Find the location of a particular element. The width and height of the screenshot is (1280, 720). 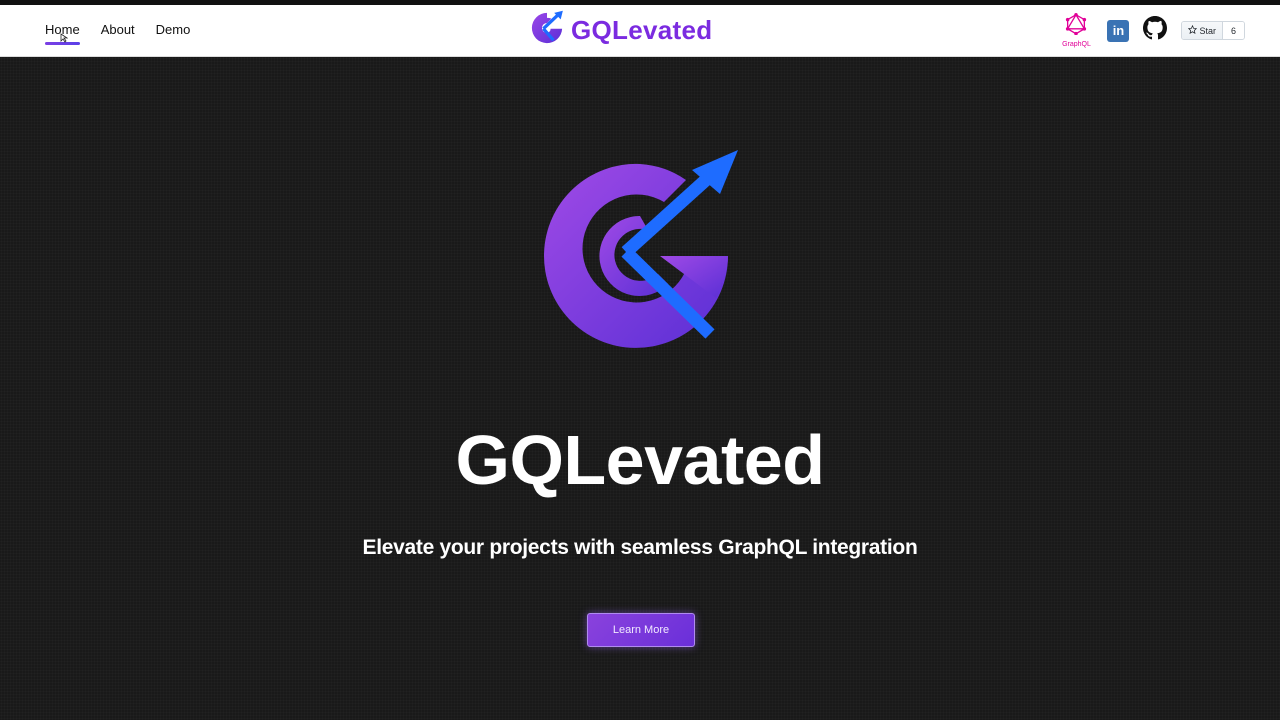

brand-name: GQLevated is located at coordinates (642, 29).